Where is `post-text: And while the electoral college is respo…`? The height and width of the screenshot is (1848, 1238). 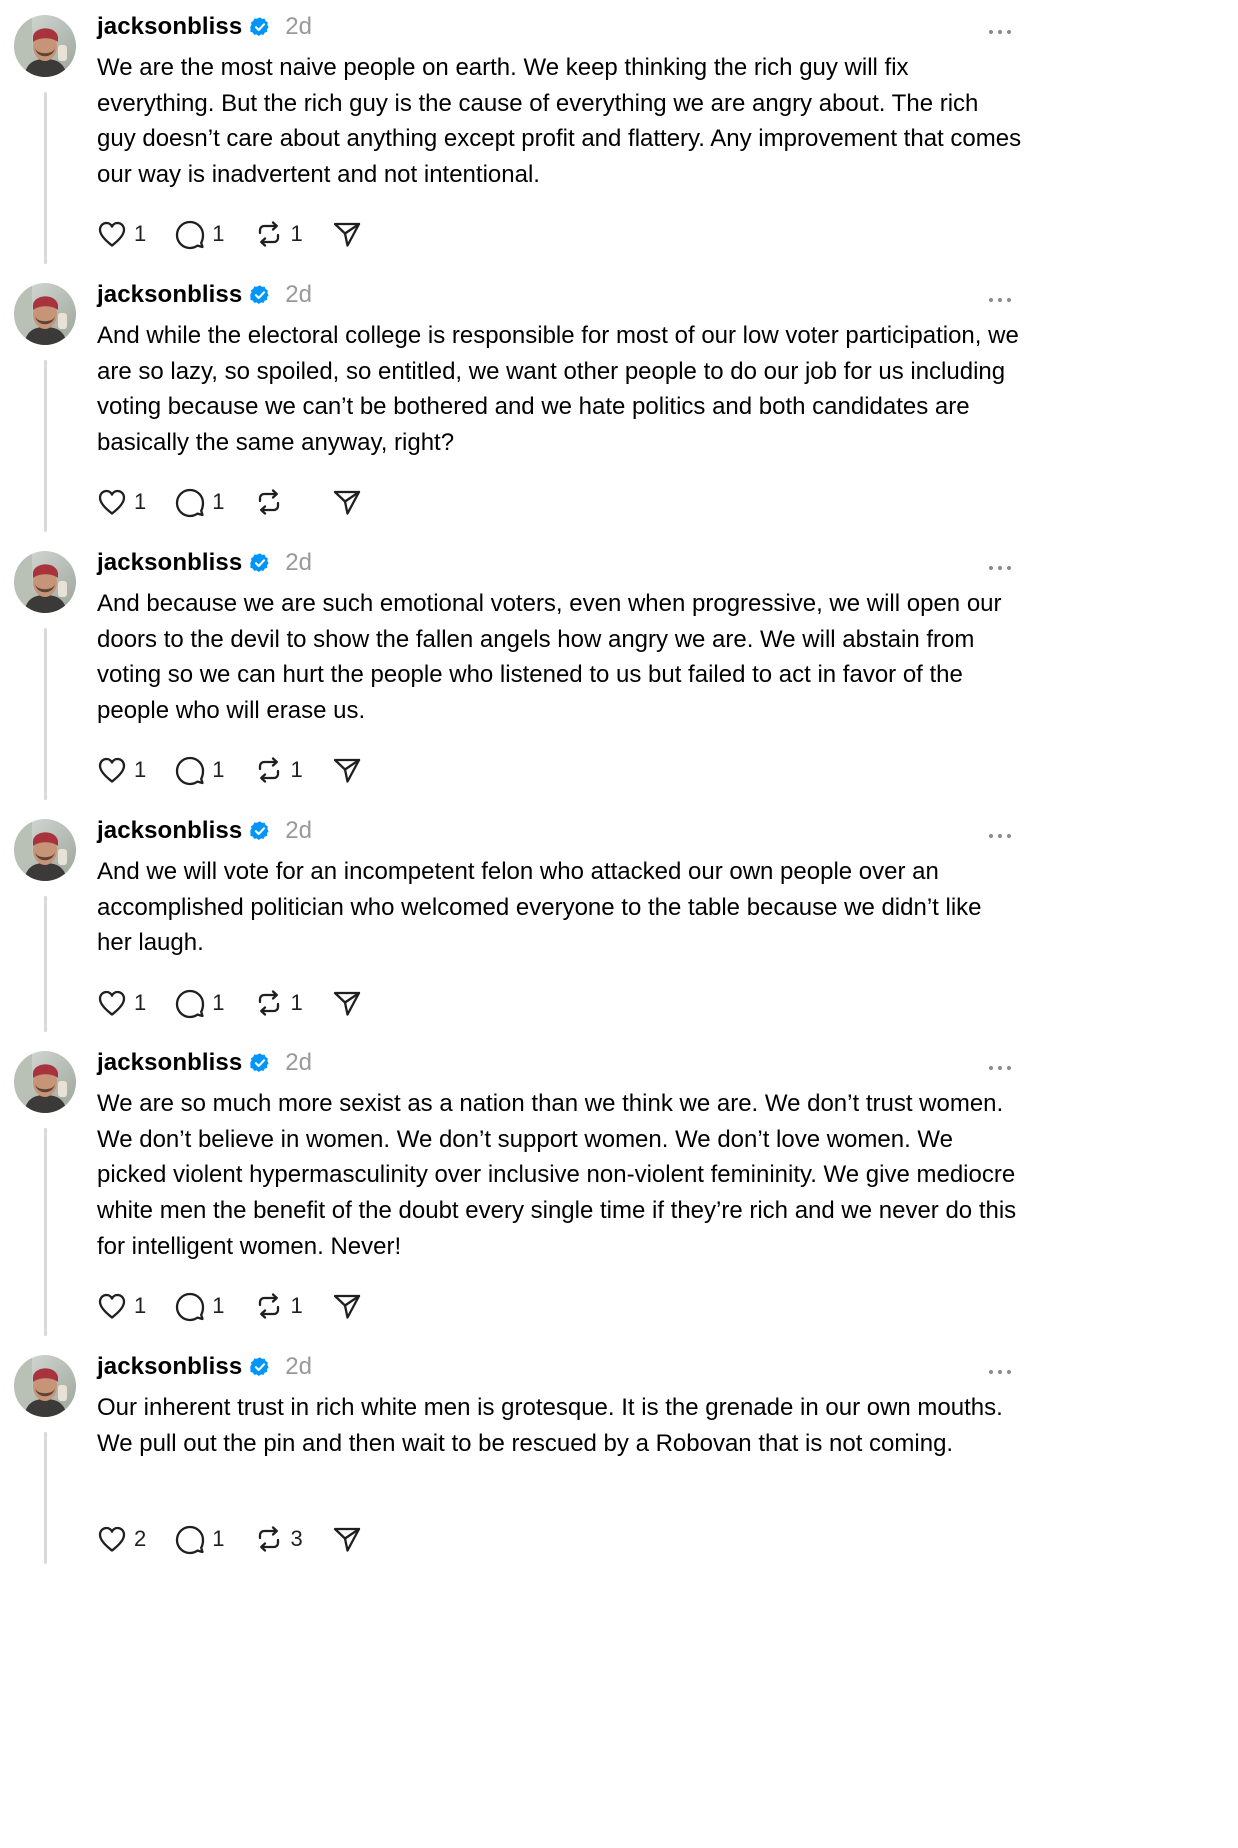
post-text: And while the electoral college is respo… is located at coordinates (558, 389).